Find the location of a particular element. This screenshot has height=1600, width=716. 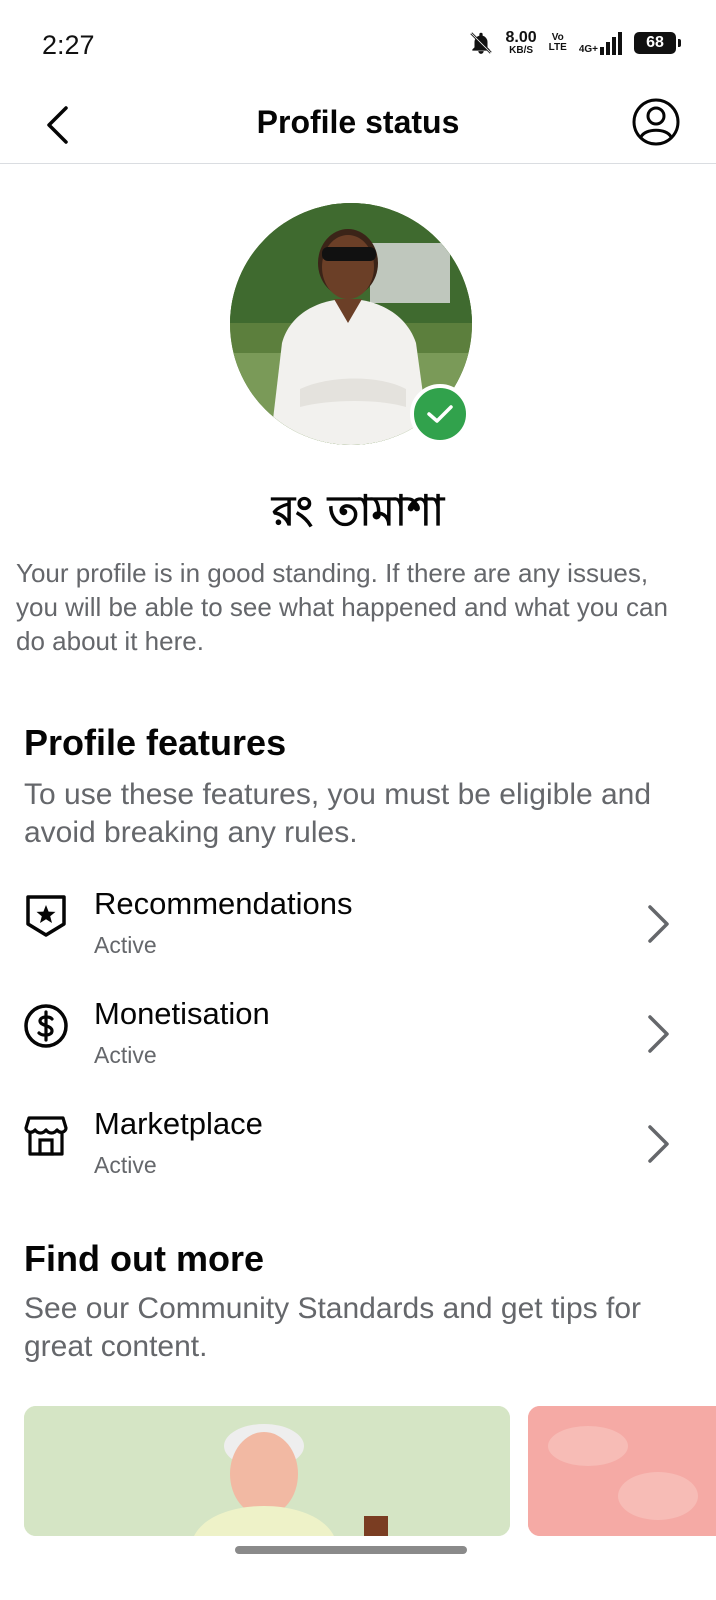

find-out-more-title: Find out more is located at coordinates (144, 1258).